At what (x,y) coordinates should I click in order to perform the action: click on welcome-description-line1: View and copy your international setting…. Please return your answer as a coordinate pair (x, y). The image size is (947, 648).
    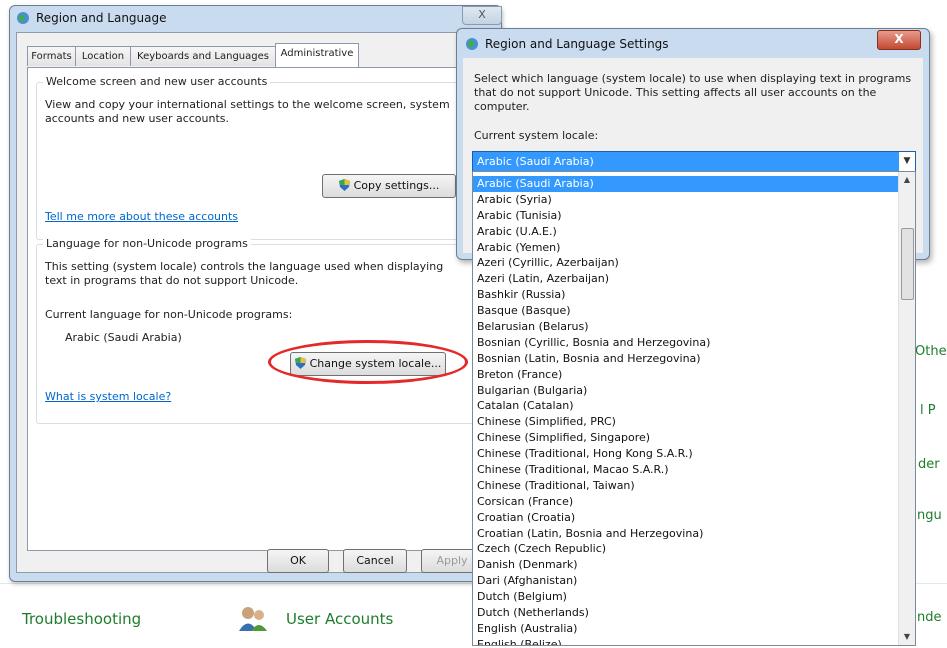
    Looking at the image, I should click on (247, 104).